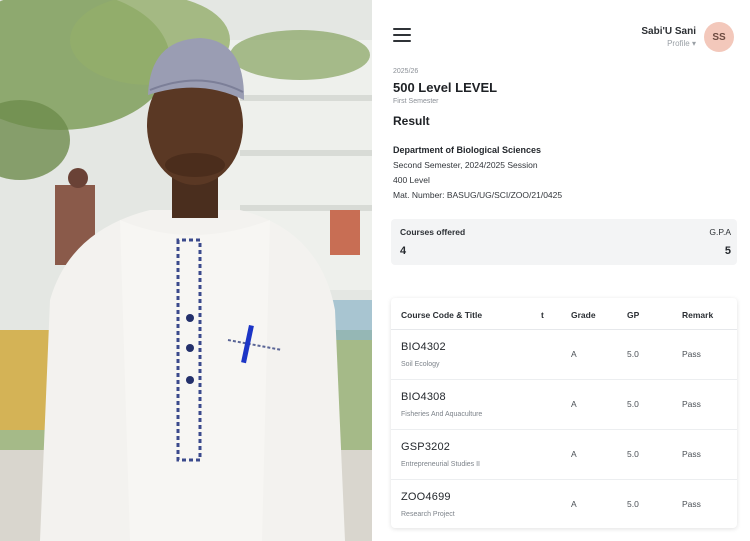 This screenshot has width=750, height=541. What do you see at coordinates (423, 347) in the screenshot?
I see `course-code: BIO4302` at bounding box center [423, 347].